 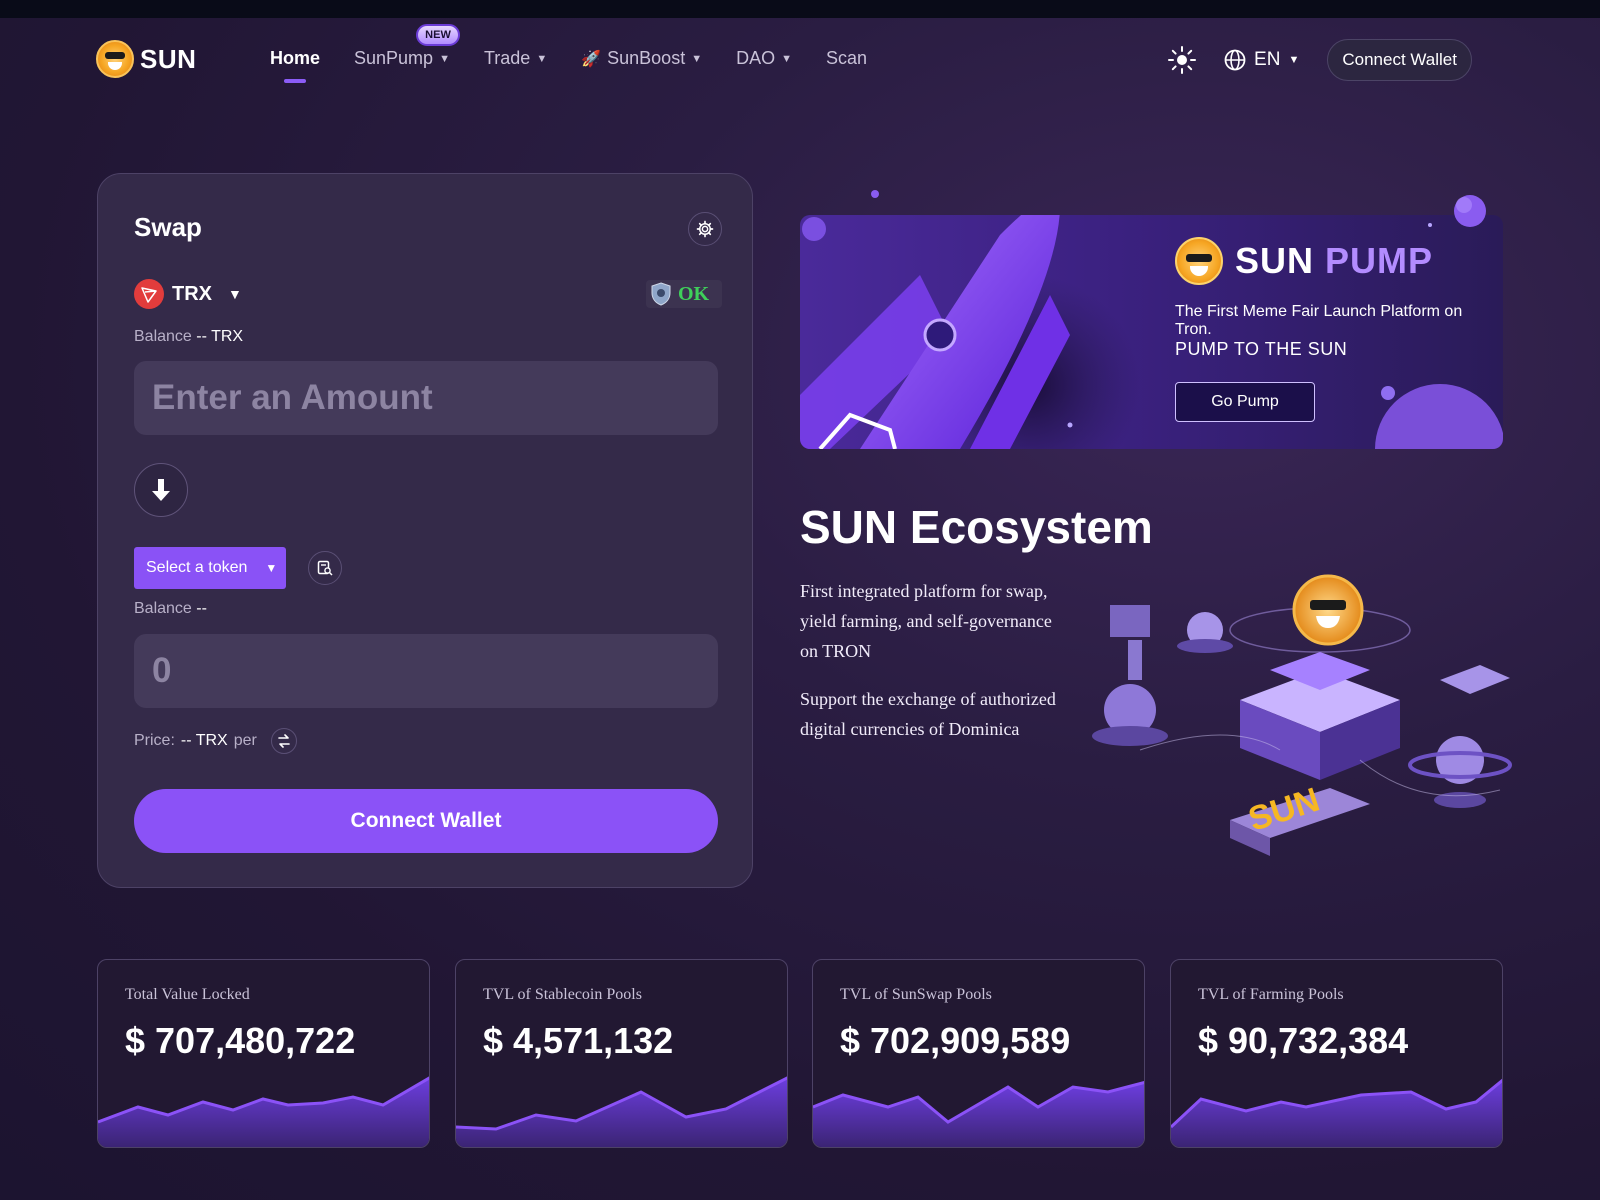 I want to click on stat-value: $ 707,480,722, so click(x=240, y=1040).